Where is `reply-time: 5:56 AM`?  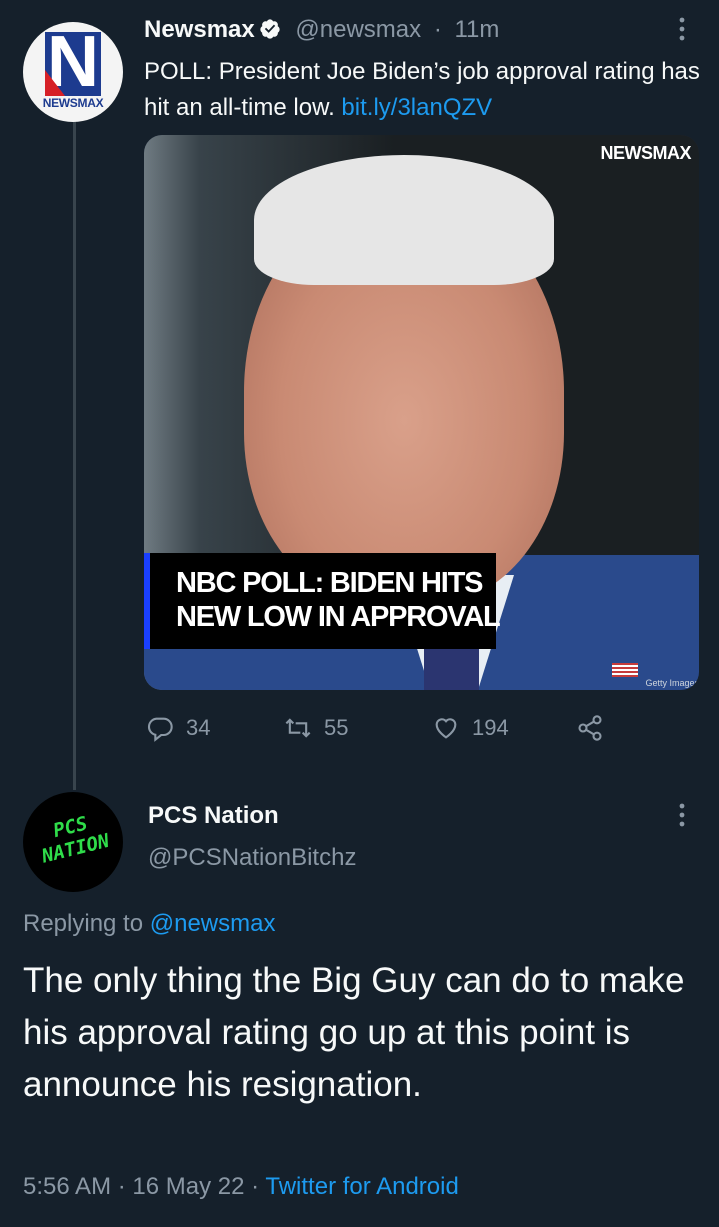 reply-time: 5:56 AM is located at coordinates (67, 1186).